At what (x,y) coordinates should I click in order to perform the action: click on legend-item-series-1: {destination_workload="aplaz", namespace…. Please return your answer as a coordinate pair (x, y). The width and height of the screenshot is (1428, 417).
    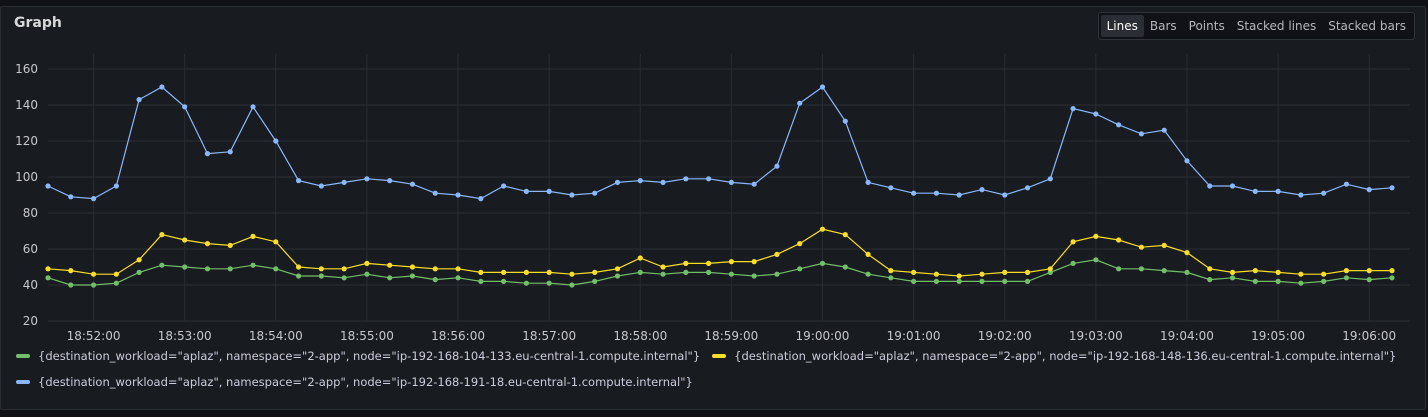
    Looking at the image, I should click on (358, 356).